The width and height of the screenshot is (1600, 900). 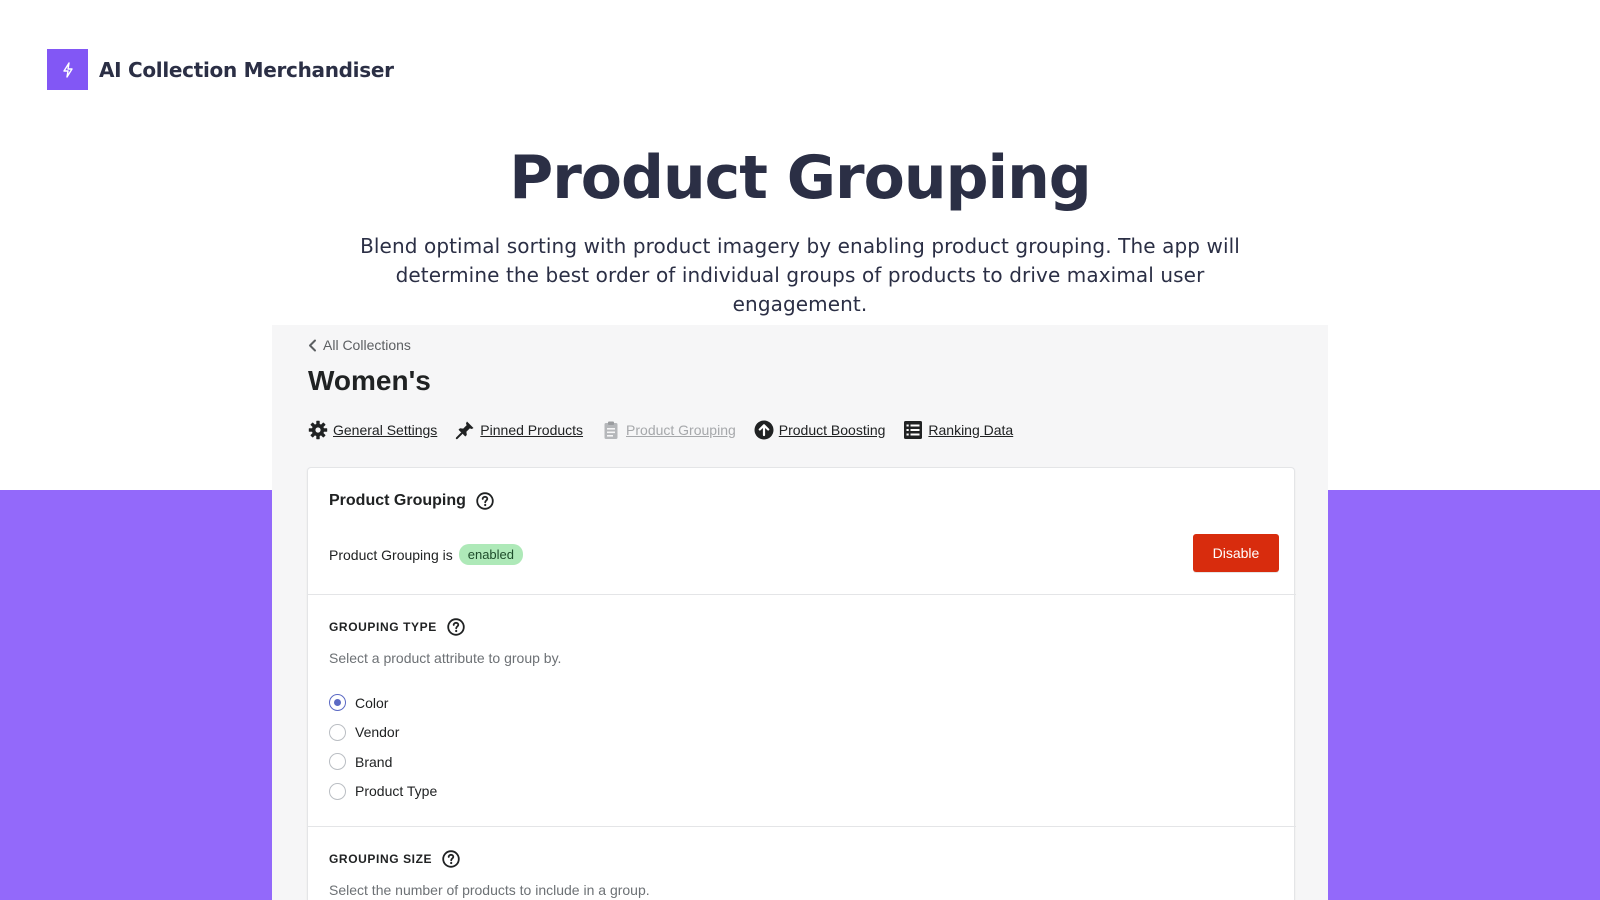 I want to click on radio-option-color: Color, so click(x=383, y=703).